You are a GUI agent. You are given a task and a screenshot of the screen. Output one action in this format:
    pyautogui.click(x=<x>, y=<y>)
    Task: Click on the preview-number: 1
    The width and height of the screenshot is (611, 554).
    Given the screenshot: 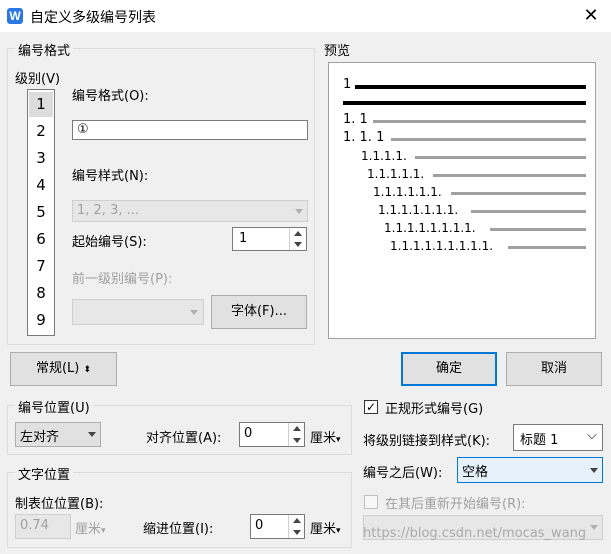 What is the action you would take?
    pyautogui.click(x=347, y=84)
    